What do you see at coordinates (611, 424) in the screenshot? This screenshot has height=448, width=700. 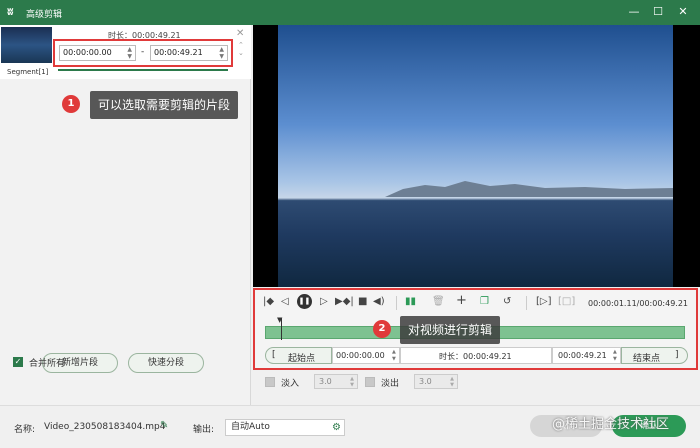 I see `watermark: @稀土掘金技术社区` at bounding box center [611, 424].